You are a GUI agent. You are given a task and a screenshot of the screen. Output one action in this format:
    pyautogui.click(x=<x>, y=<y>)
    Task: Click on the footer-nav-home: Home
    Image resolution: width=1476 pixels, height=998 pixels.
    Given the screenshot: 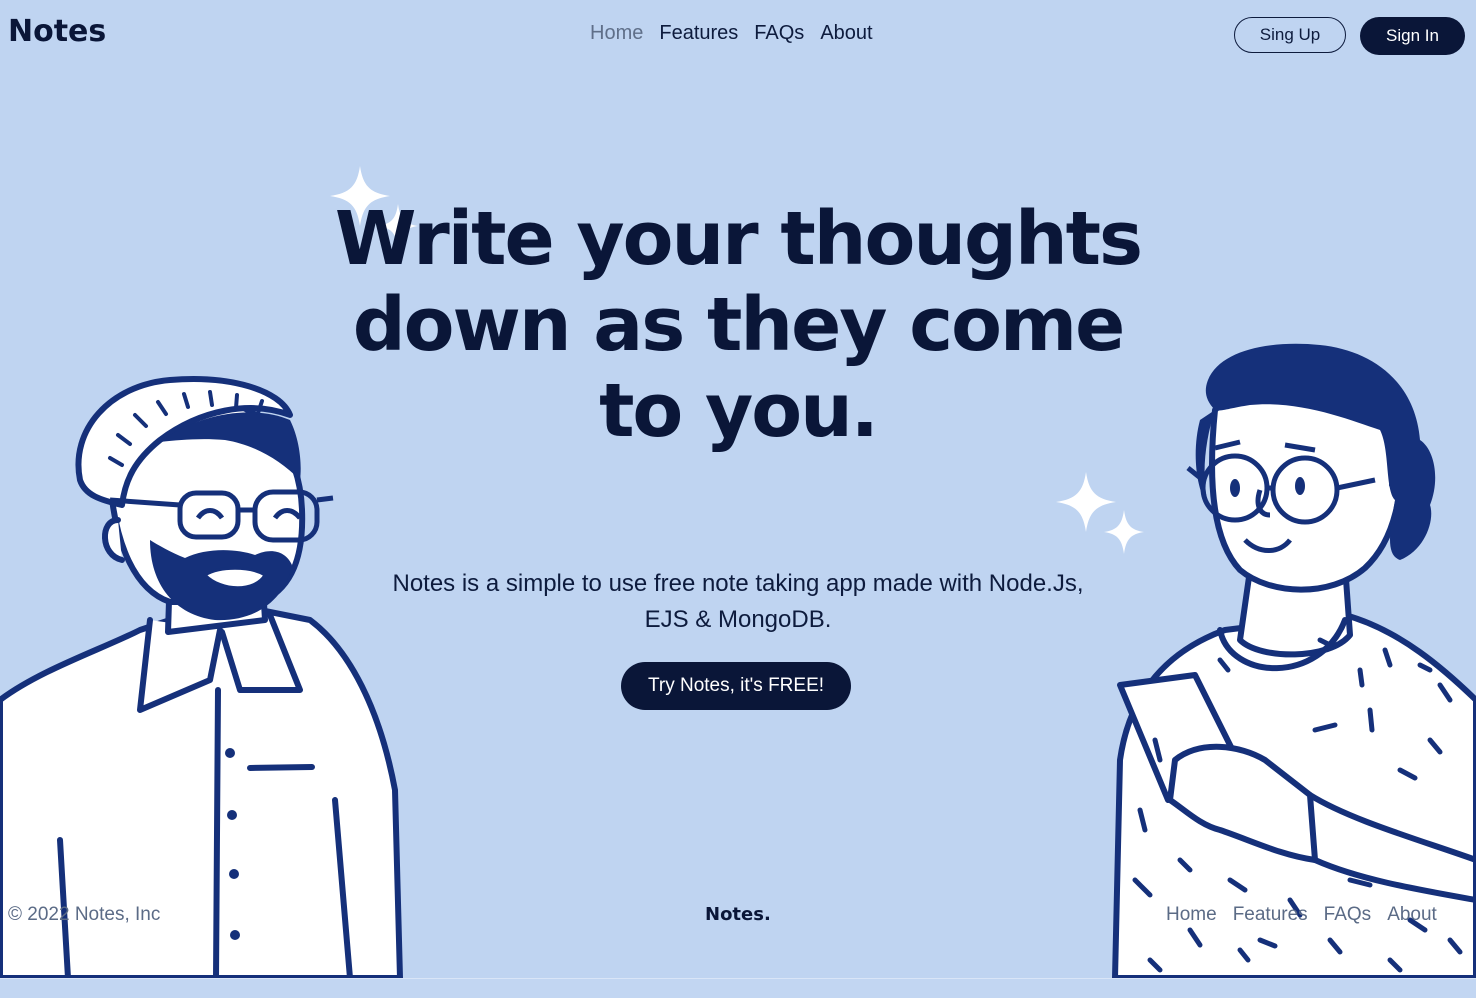 What is the action you would take?
    pyautogui.click(x=1191, y=915)
    